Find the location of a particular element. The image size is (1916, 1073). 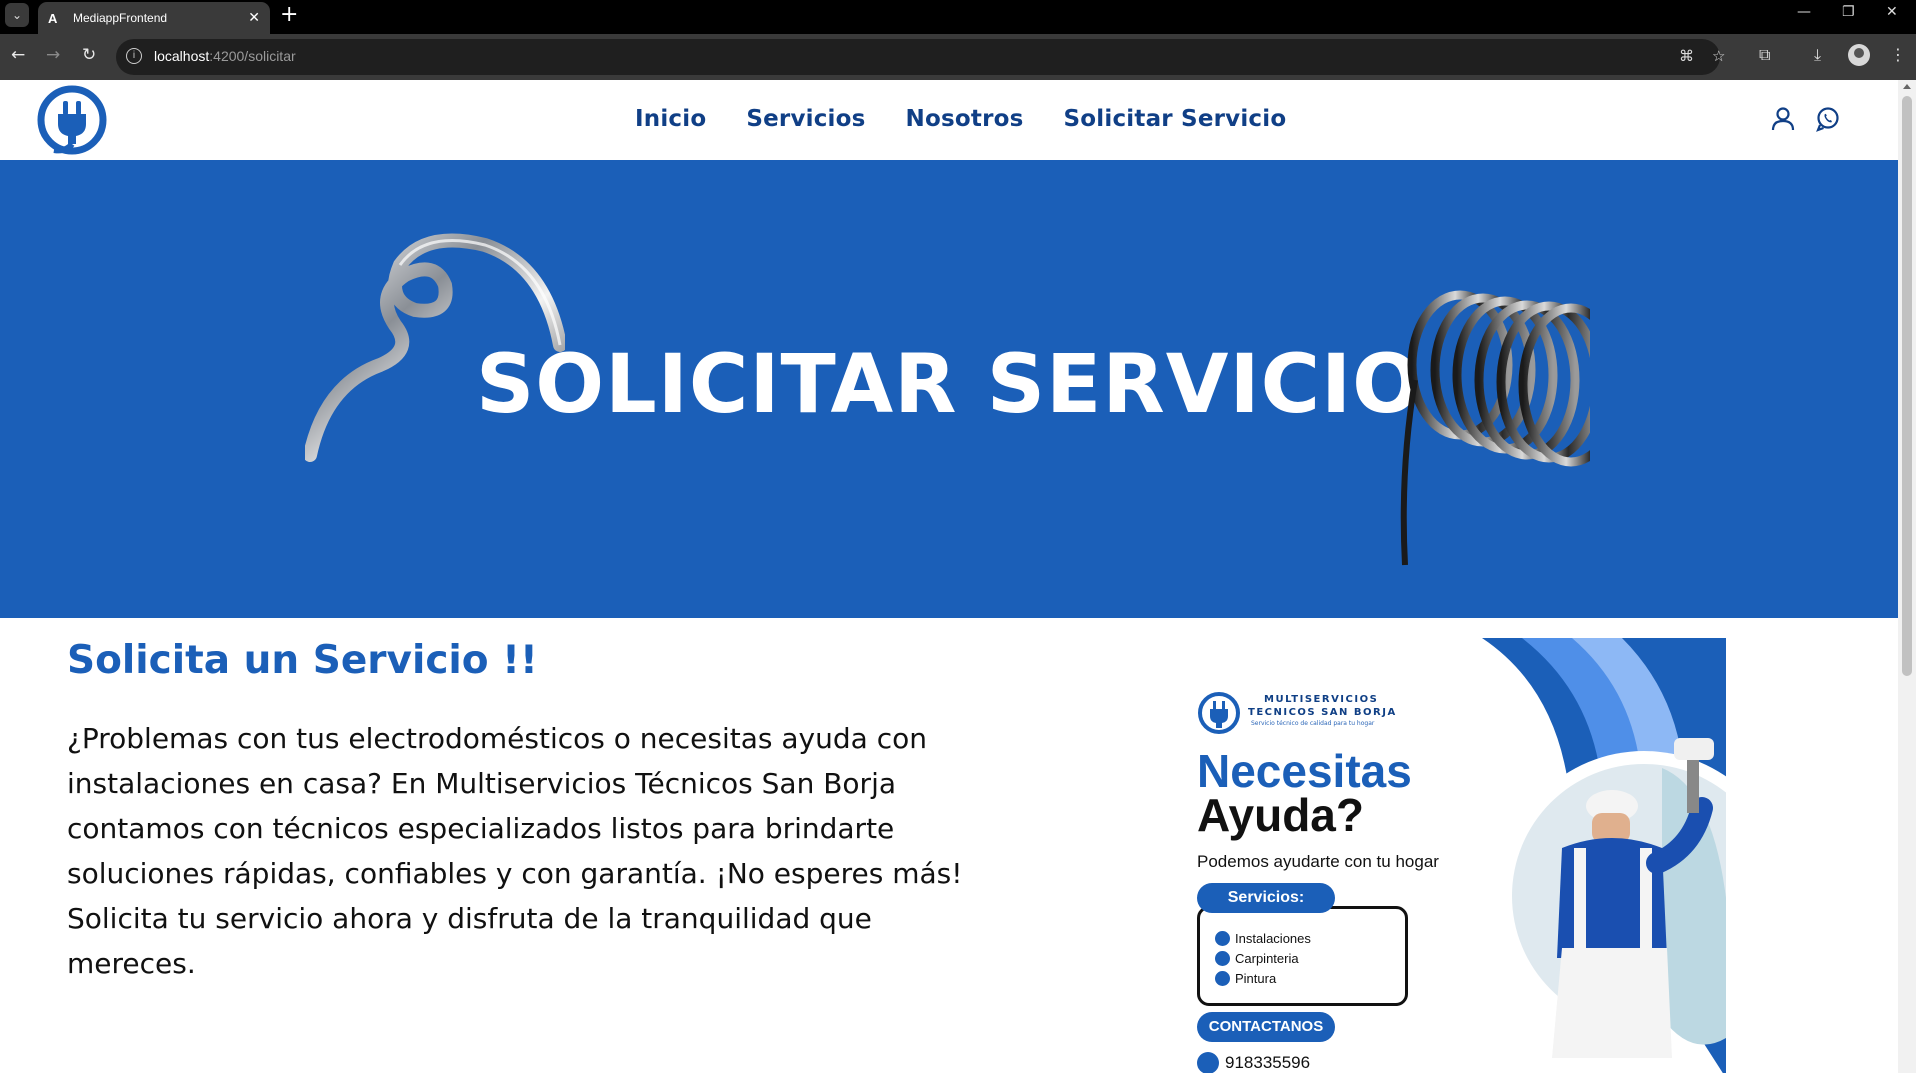

hero-title: SOLICITAR SERVICIO is located at coordinates (949, 385).